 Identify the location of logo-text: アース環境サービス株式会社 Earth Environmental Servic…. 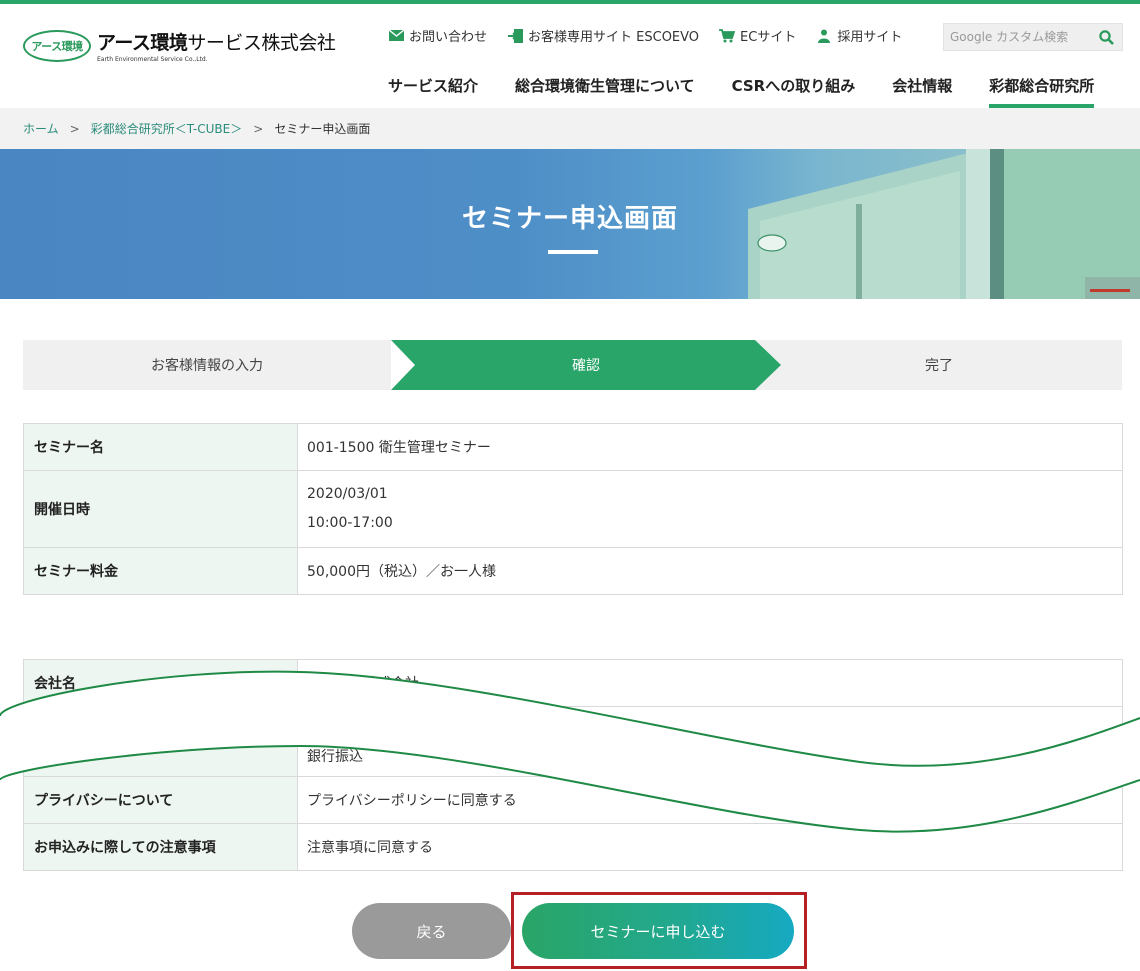
(216, 45).